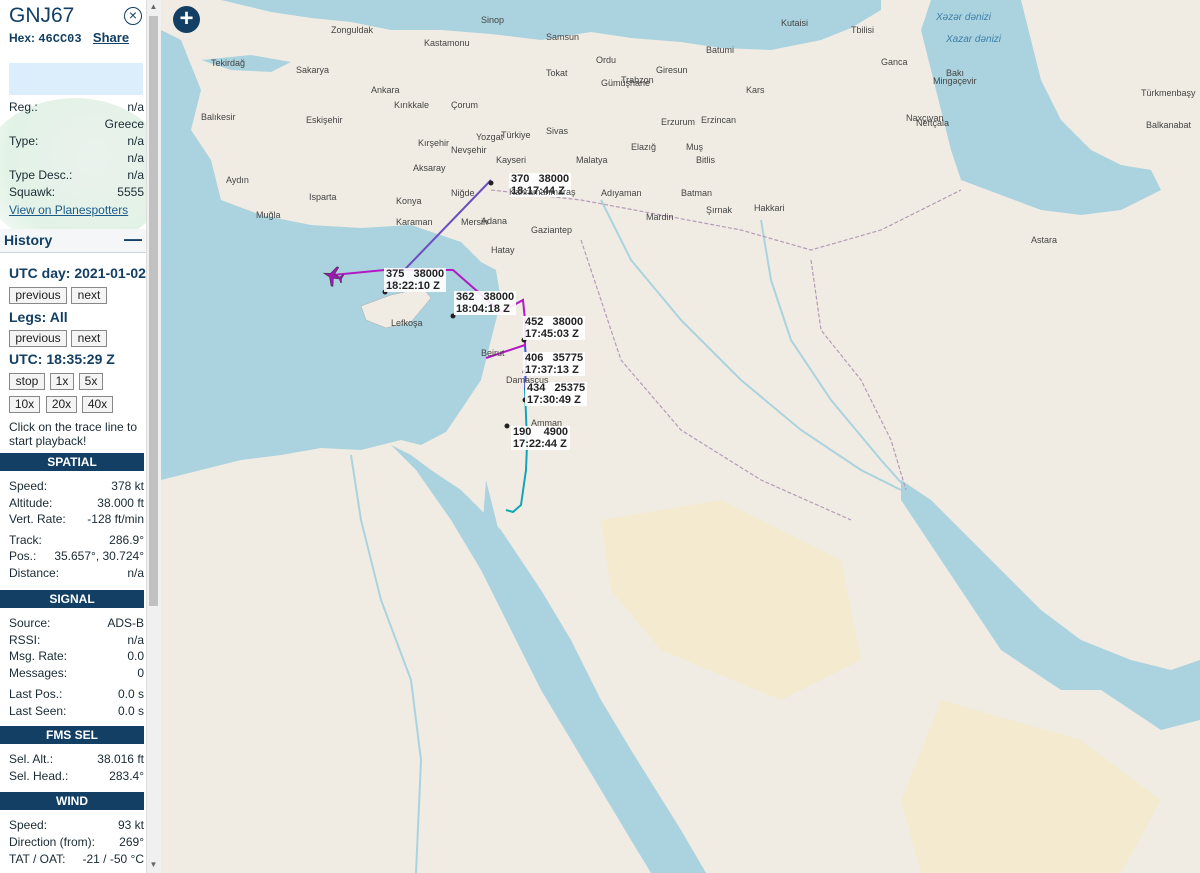 The width and height of the screenshot is (1200, 873). Describe the element at coordinates (38, 295) in the screenshot. I see `day-previous-button: previous` at that location.